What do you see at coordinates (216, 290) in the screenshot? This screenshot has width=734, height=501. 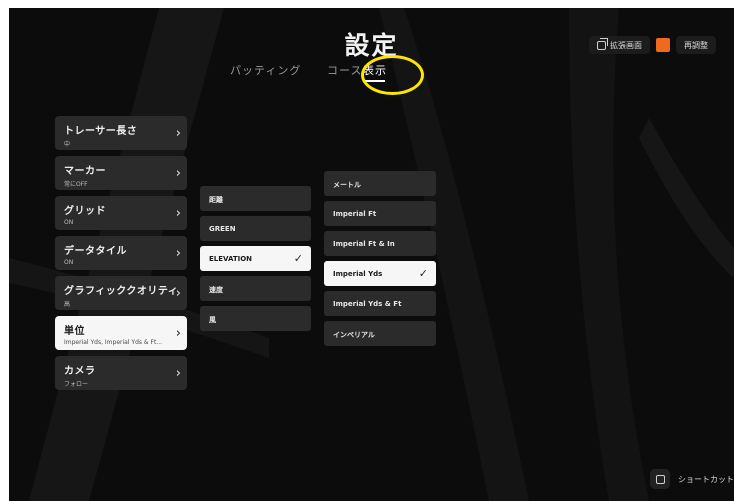 I see `submenu-item-label: 速度` at bounding box center [216, 290].